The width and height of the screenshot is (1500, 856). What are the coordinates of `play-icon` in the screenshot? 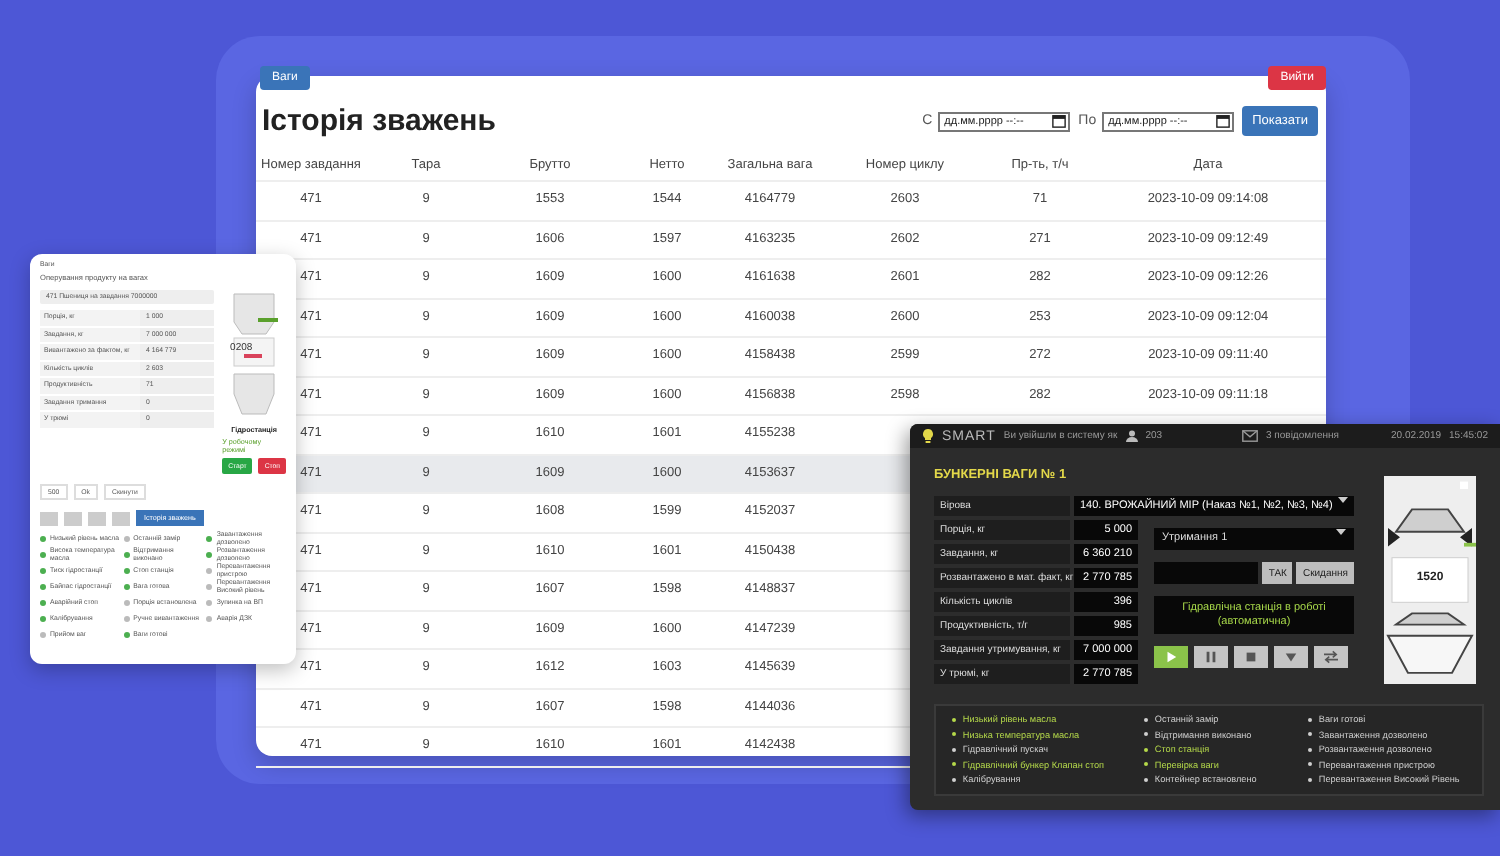 It's located at (1171, 657).